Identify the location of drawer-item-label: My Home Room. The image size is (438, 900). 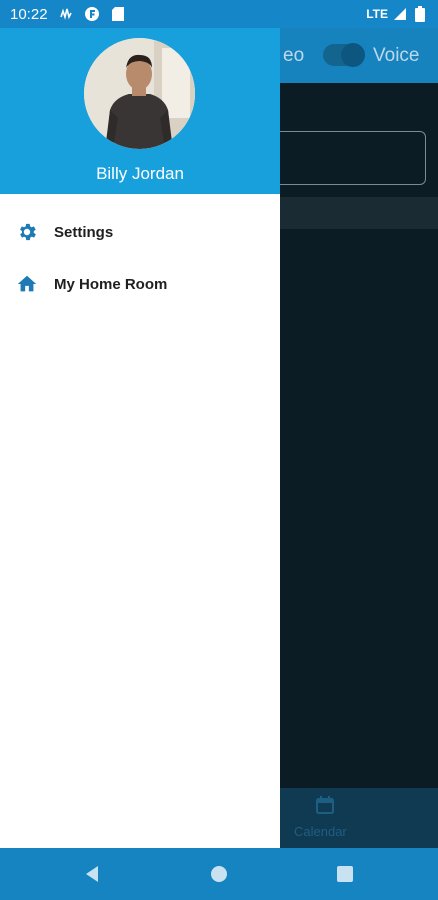
(111, 284).